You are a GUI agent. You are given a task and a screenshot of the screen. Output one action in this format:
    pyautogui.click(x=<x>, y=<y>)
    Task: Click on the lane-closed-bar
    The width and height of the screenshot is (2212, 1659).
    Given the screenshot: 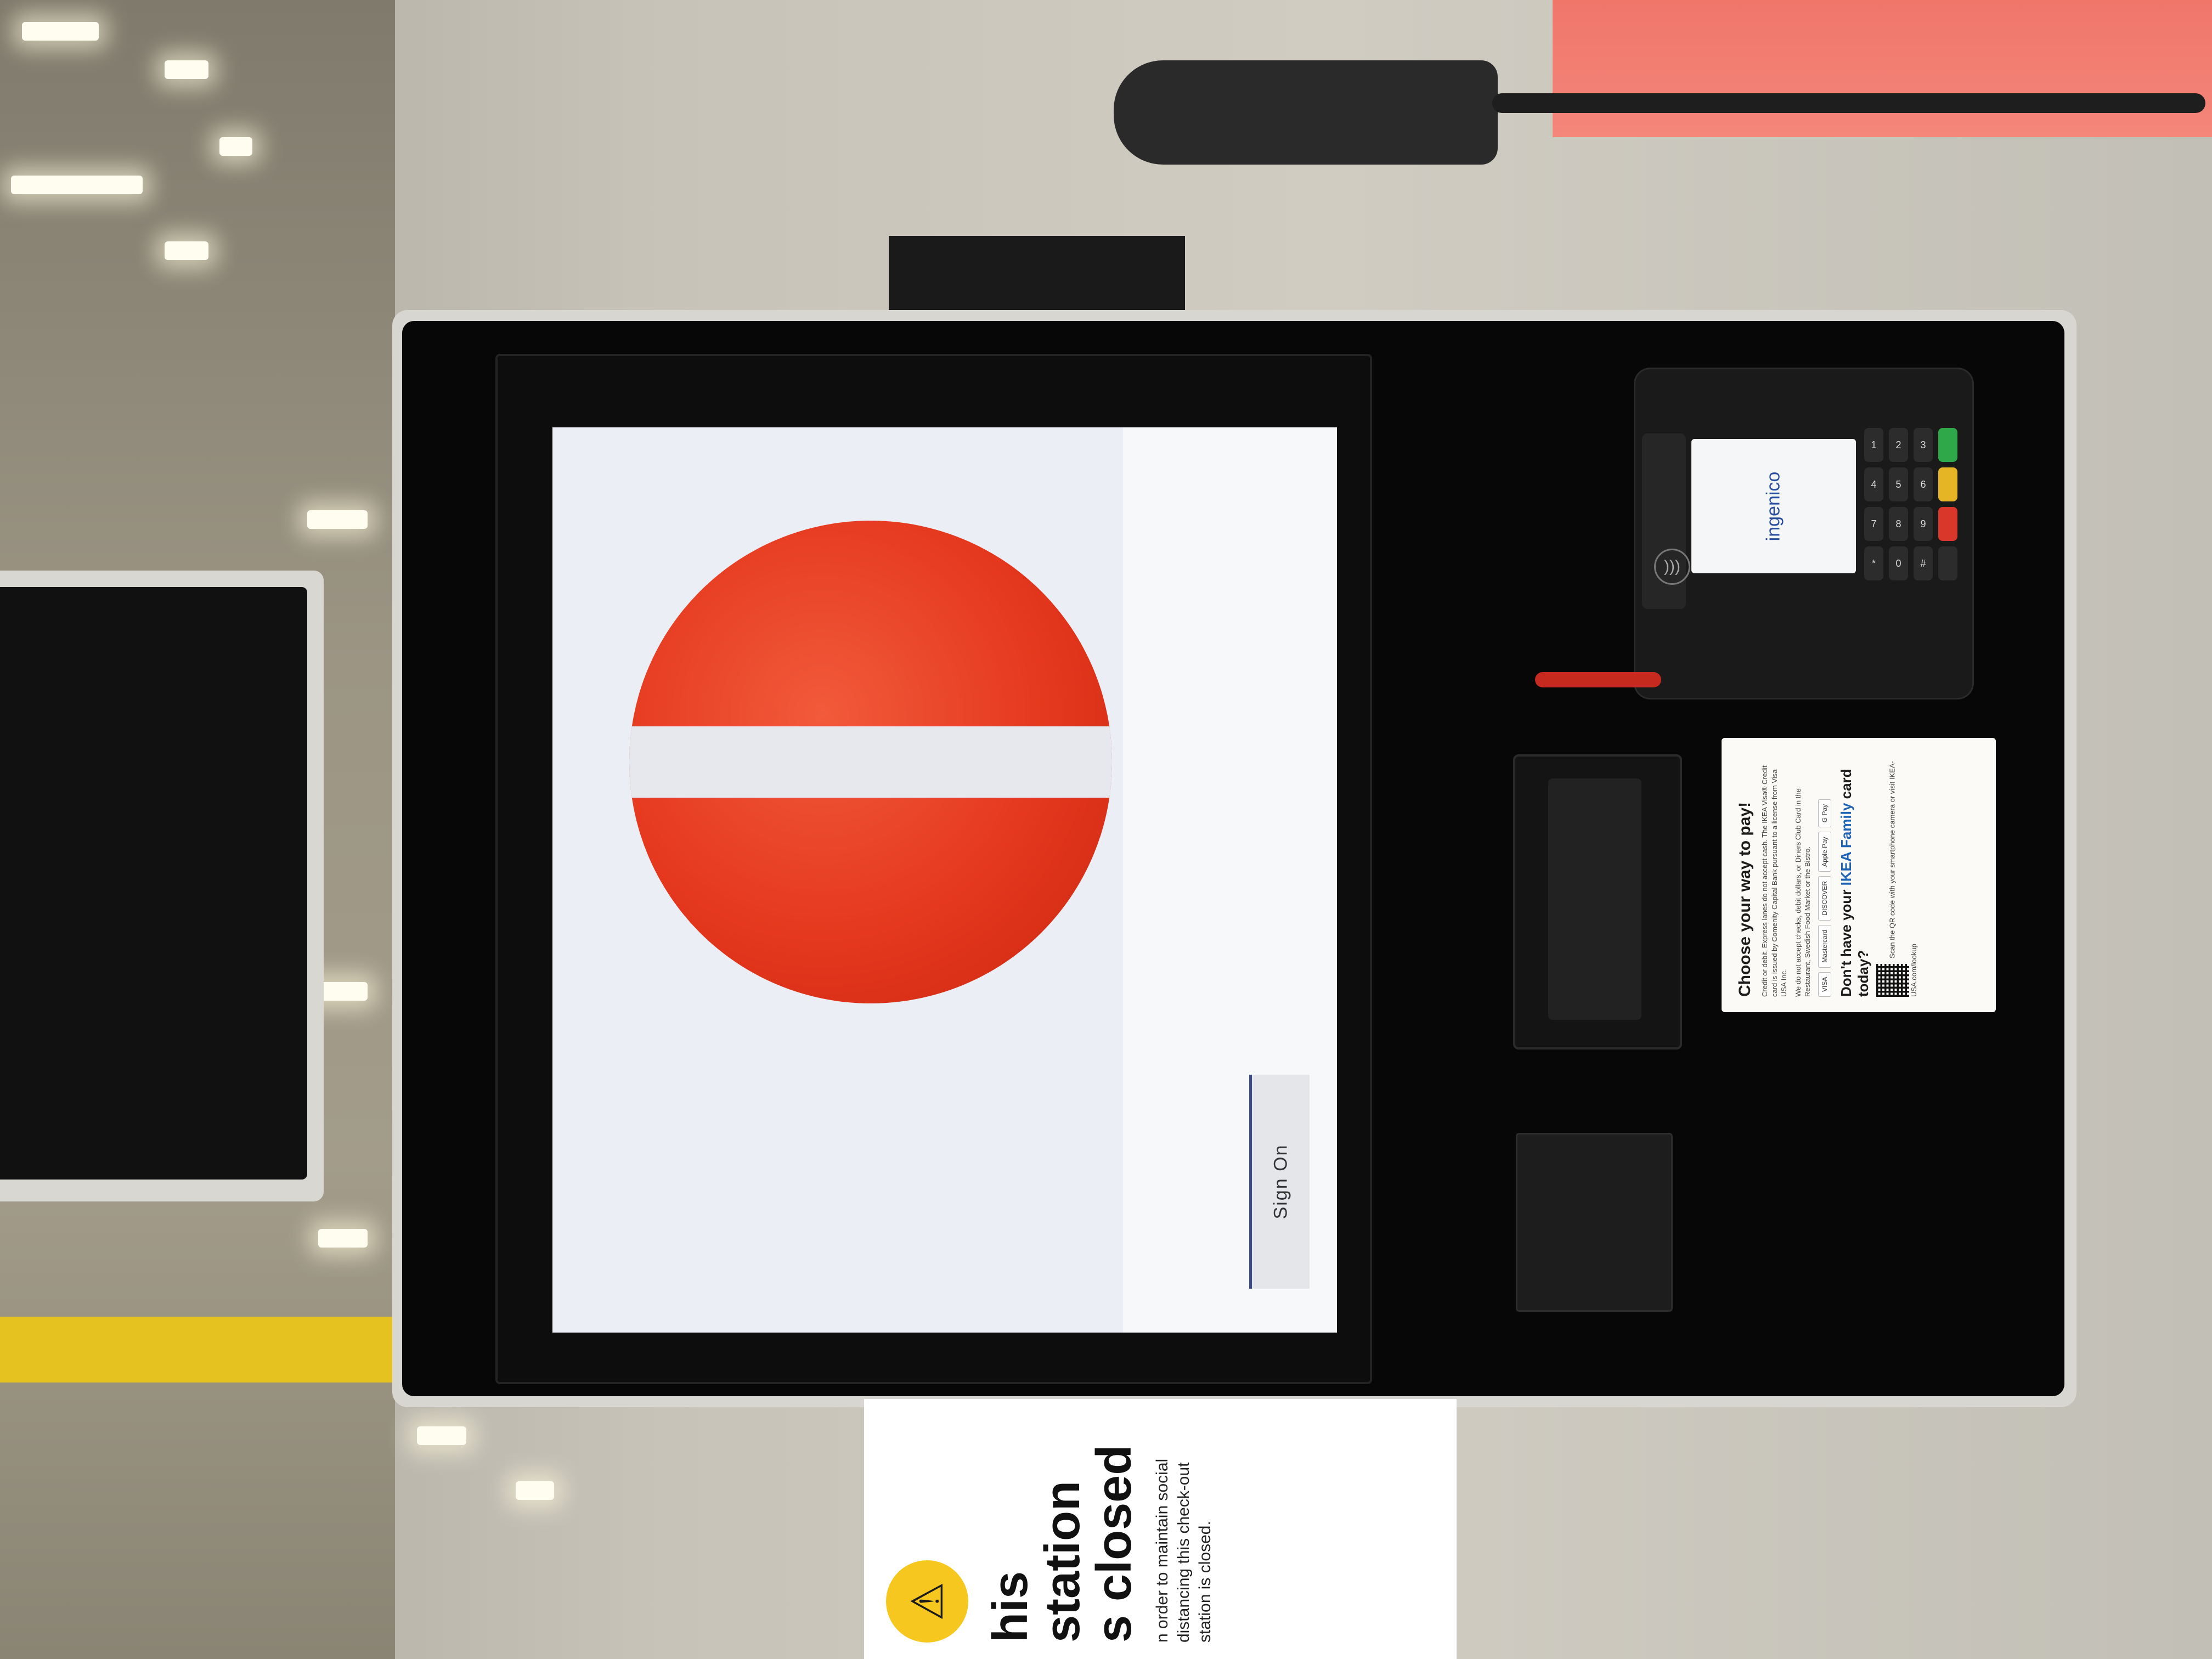 What is the action you would take?
    pyautogui.click(x=871, y=762)
    